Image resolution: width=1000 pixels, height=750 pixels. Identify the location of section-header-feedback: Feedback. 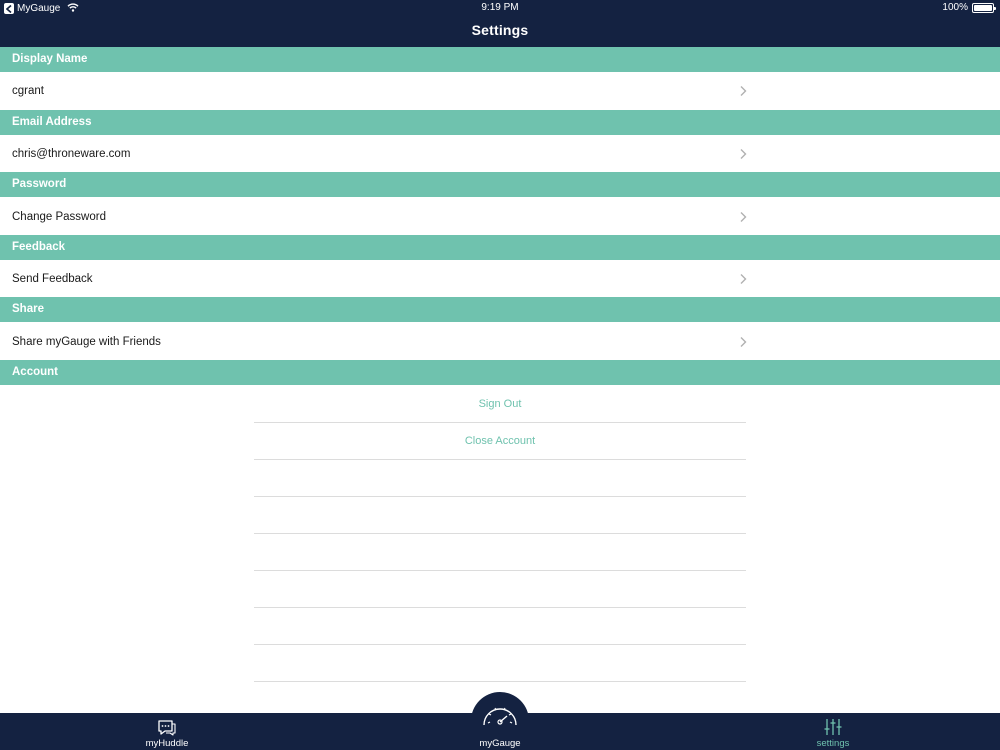
(500, 247).